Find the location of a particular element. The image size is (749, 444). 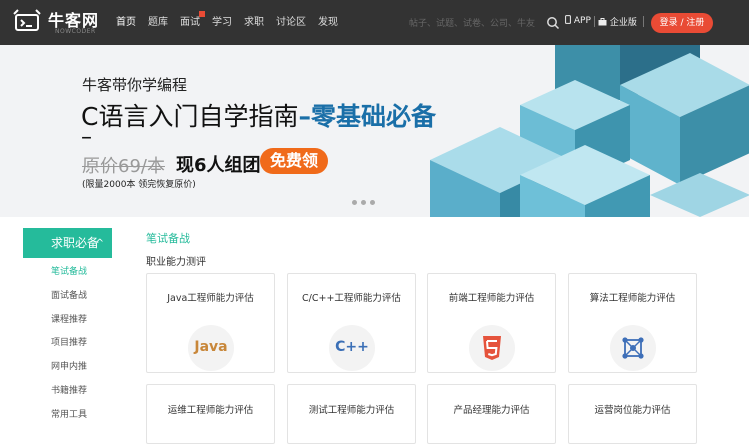

sidebar-item-referral: 网申内推 is located at coordinates (69, 371).